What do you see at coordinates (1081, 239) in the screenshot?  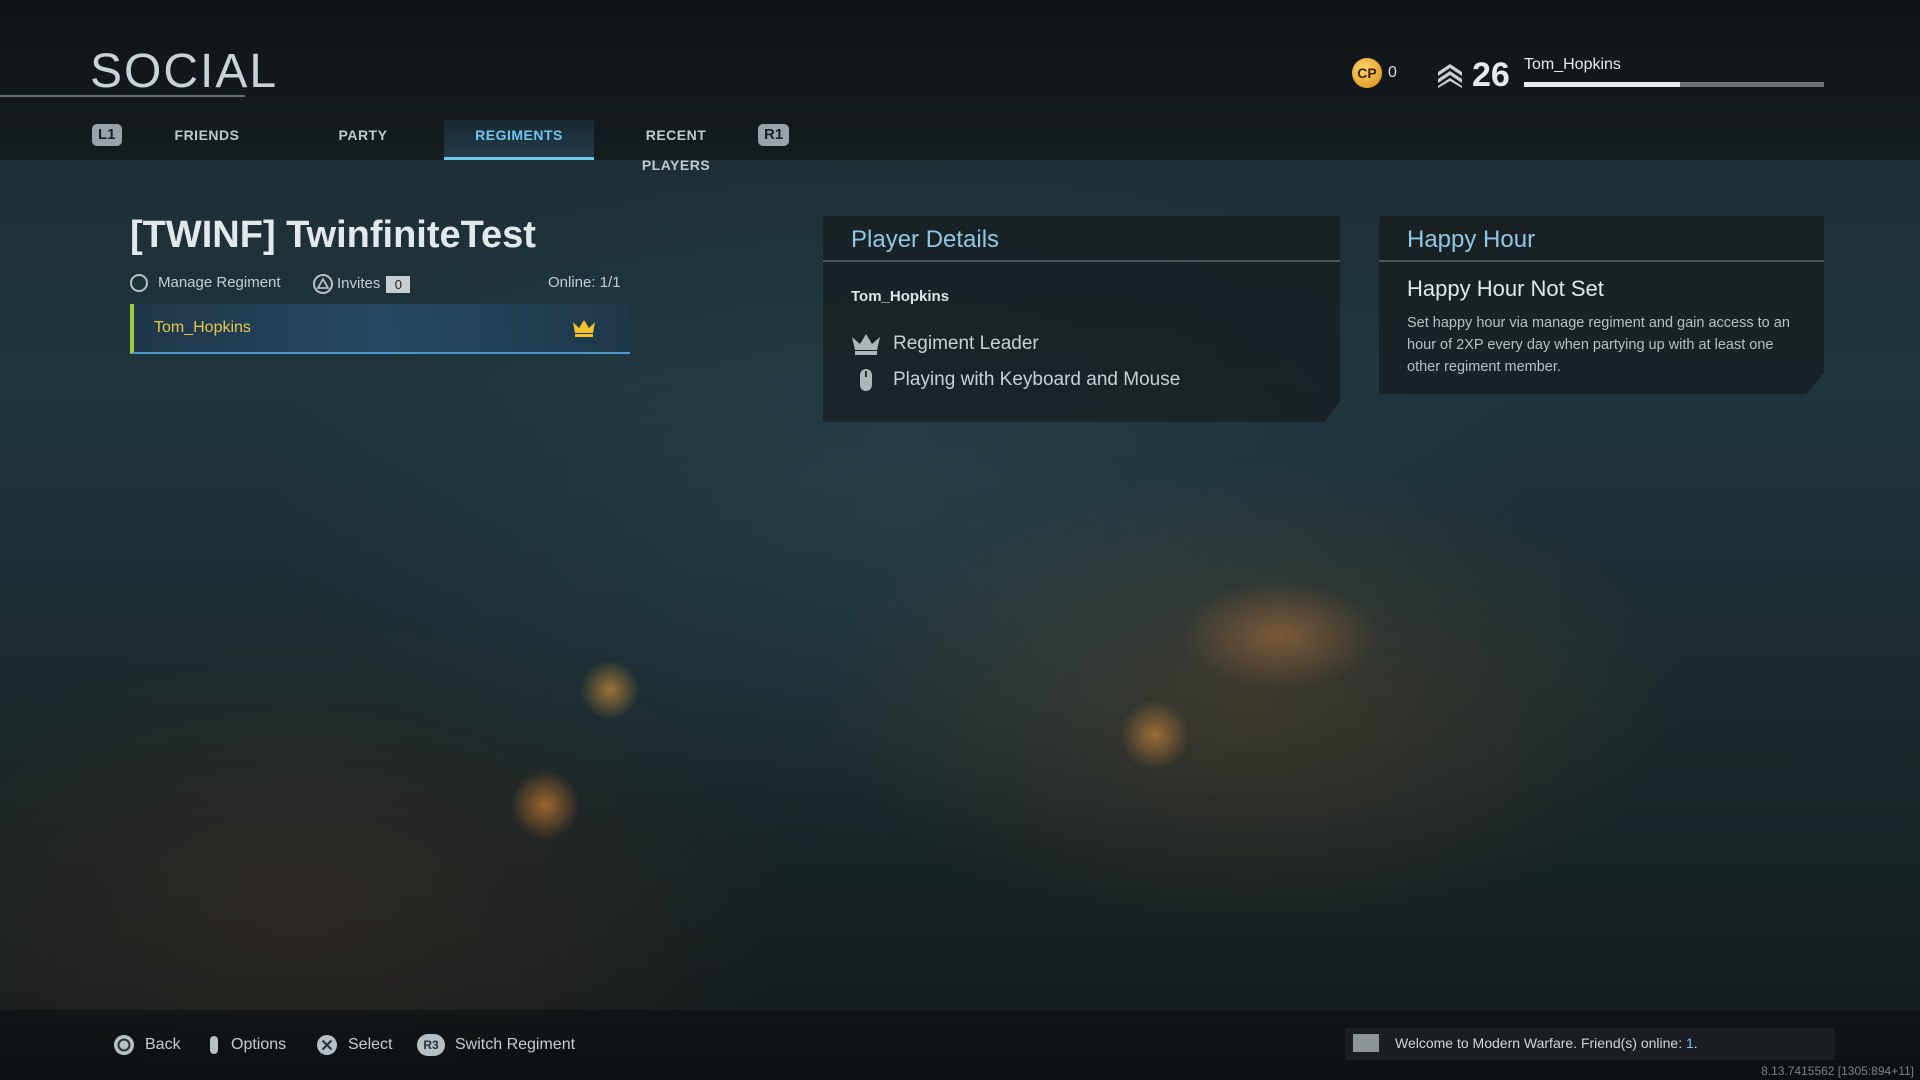 I see `player-details-header: Player Details` at bounding box center [1081, 239].